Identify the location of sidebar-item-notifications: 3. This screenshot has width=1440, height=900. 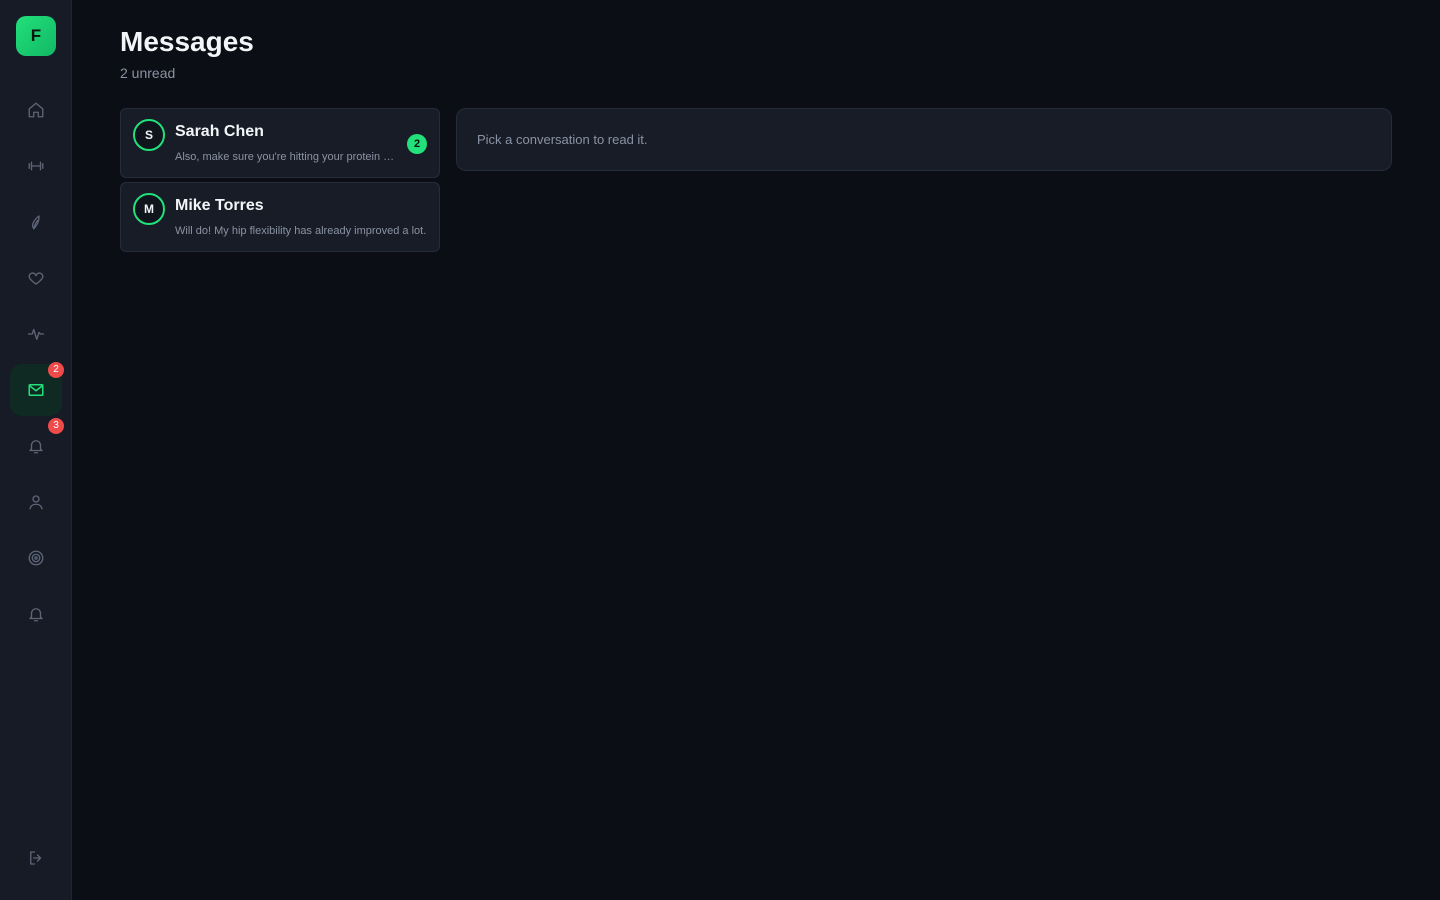
(37, 445).